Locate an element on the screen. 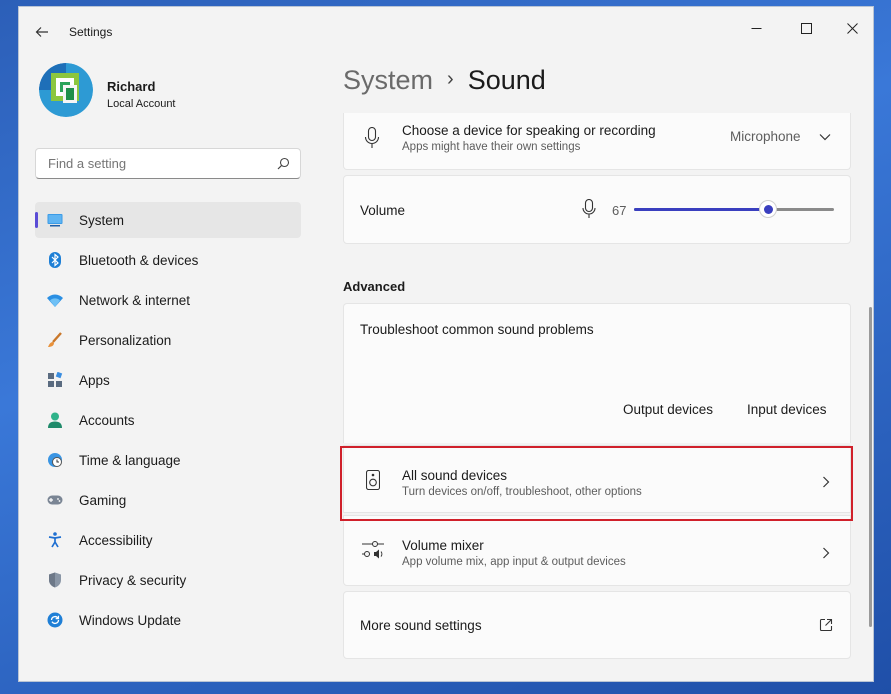  bluetooth-icon is located at coordinates (55, 260).